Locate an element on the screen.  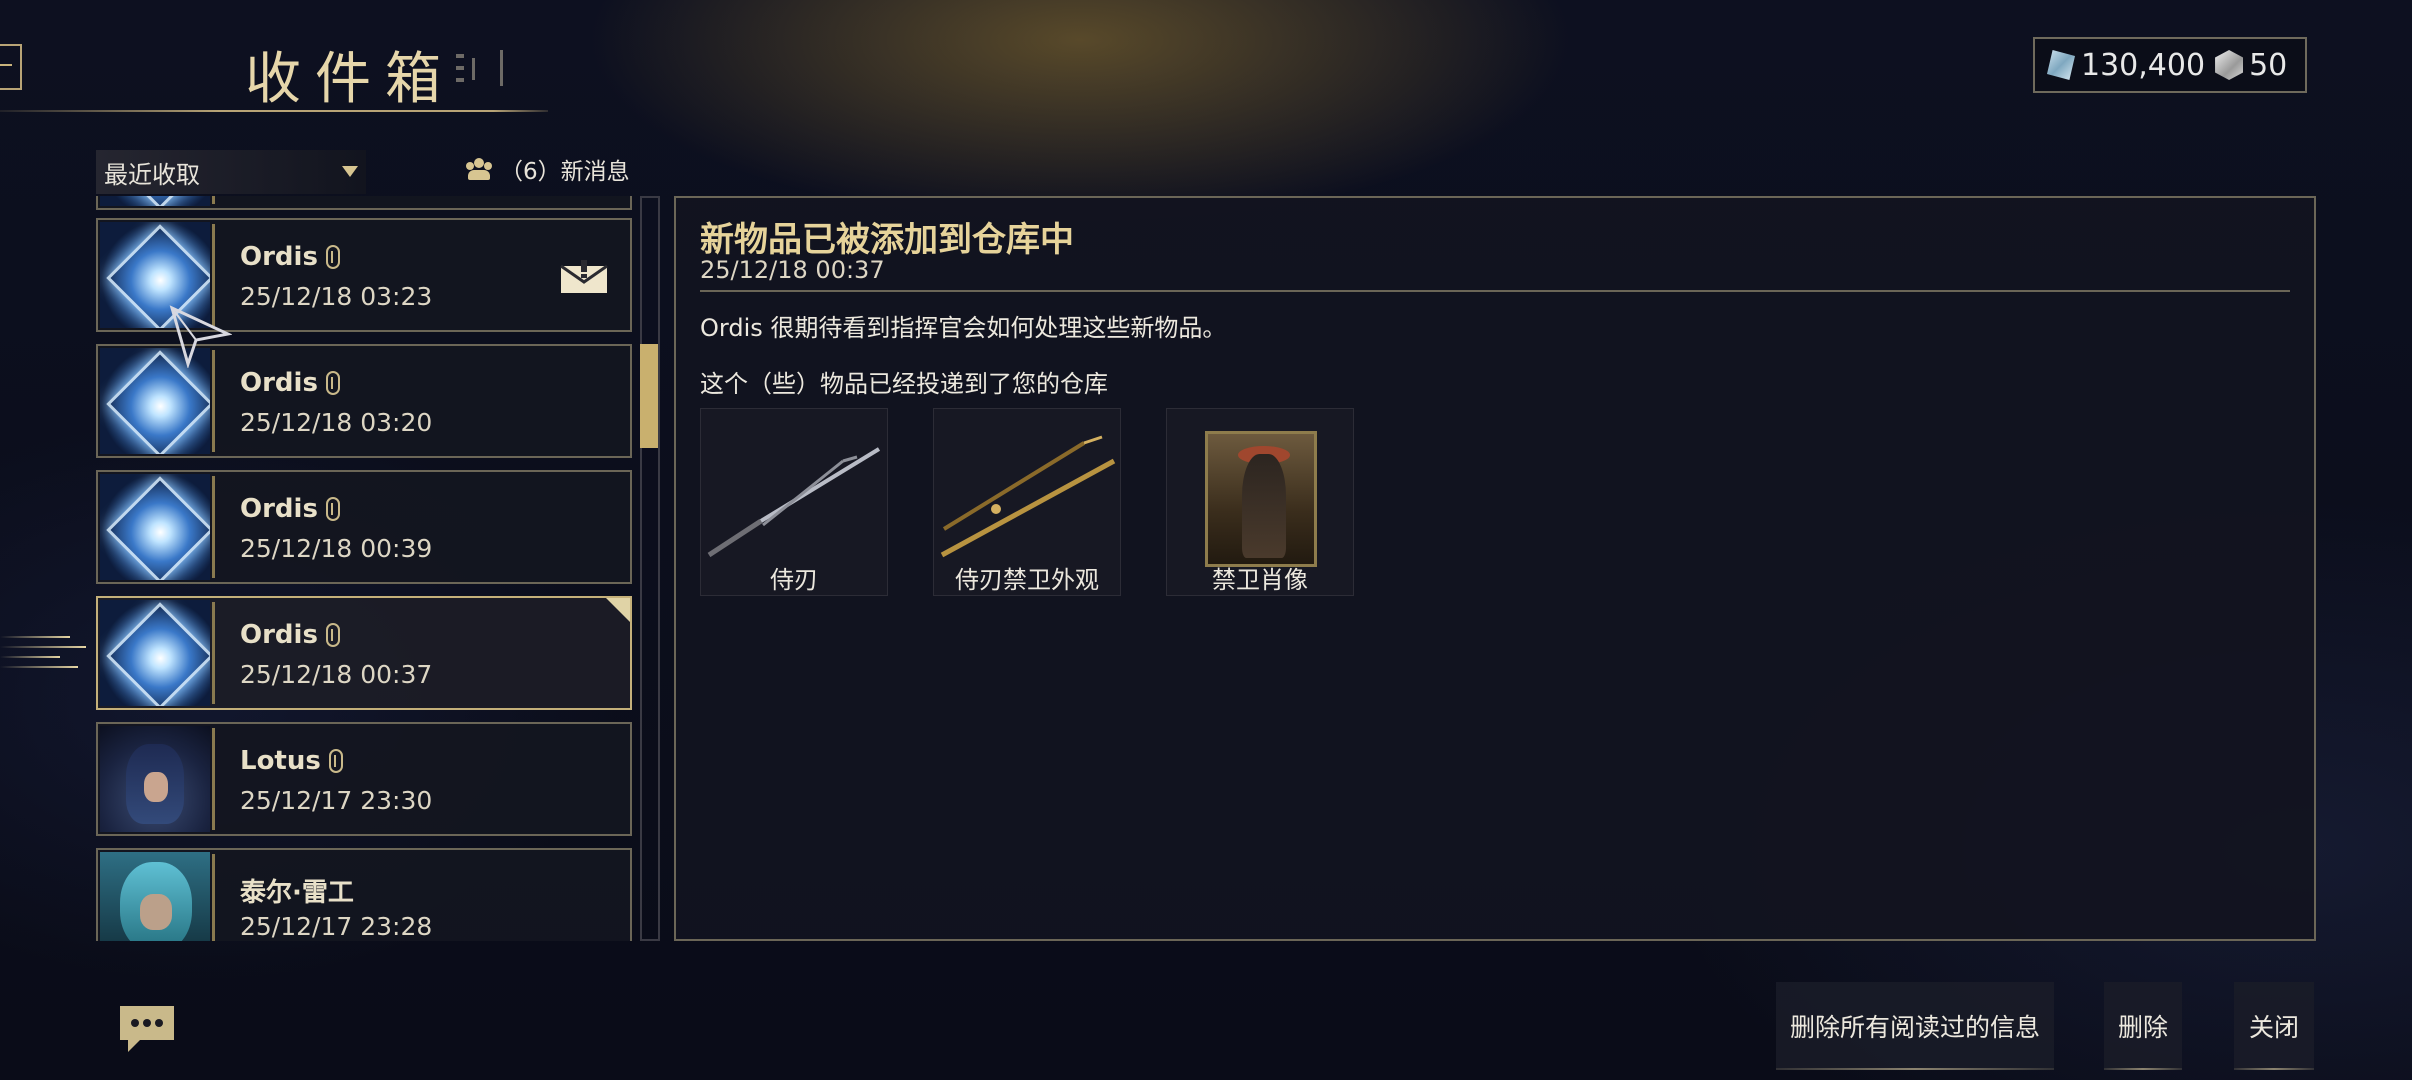
item-card-katana: 侍刃 is located at coordinates (794, 502).